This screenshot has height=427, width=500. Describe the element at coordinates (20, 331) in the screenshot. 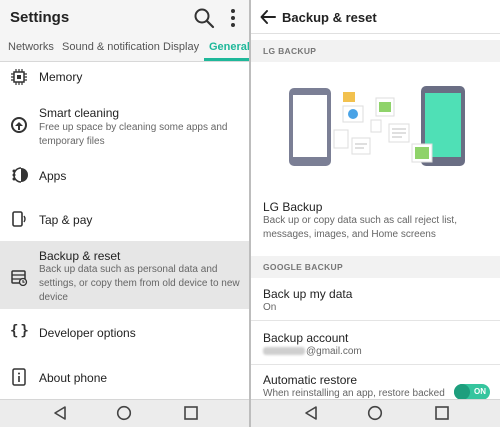

I see `developer-braces-icon: {}` at that location.